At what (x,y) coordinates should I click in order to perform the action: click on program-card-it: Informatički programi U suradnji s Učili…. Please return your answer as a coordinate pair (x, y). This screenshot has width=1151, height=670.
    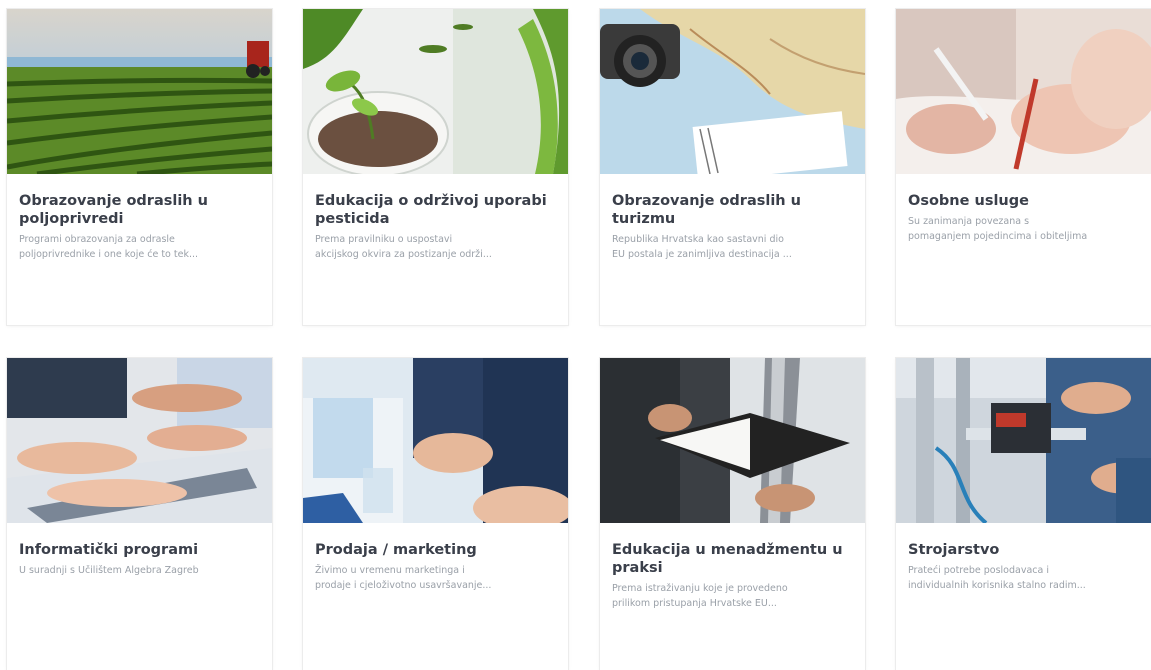
    Looking at the image, I should click on (139, 514).